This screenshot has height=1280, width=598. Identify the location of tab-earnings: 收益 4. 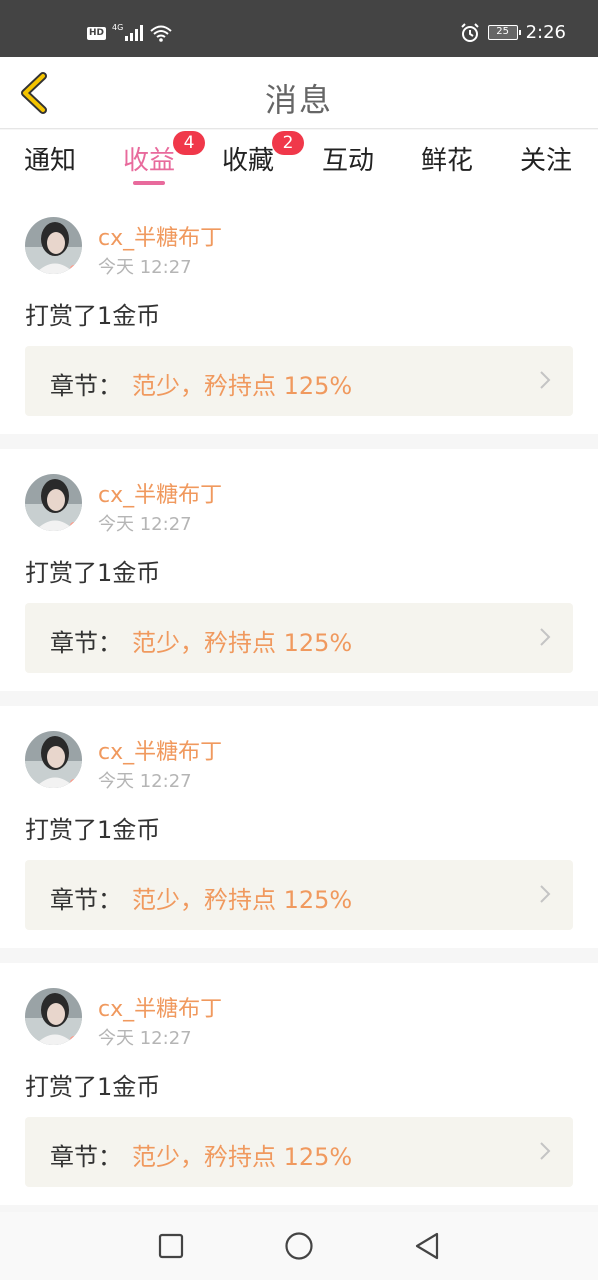
(164, 158).